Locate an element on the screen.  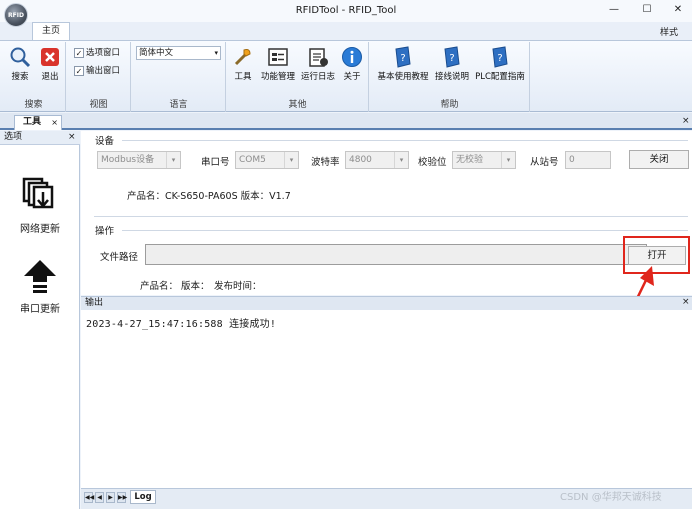
upload-arrow-icon is located at coordinates (40, 276).